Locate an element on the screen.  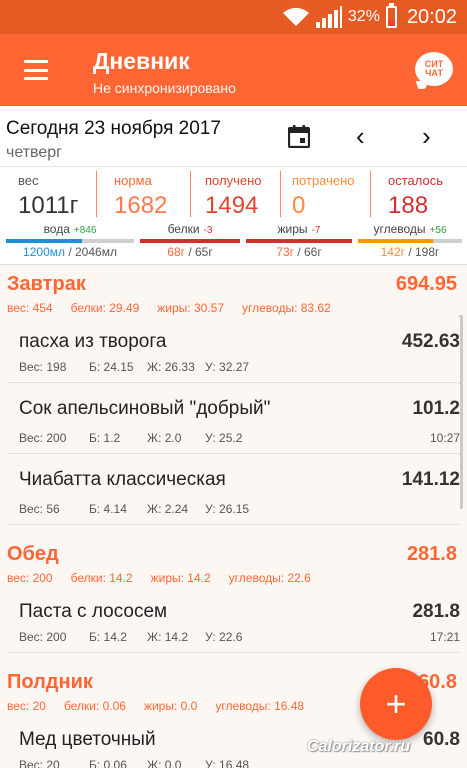
food-carbs: У: 26.15 is located at coordinates (227, 509).